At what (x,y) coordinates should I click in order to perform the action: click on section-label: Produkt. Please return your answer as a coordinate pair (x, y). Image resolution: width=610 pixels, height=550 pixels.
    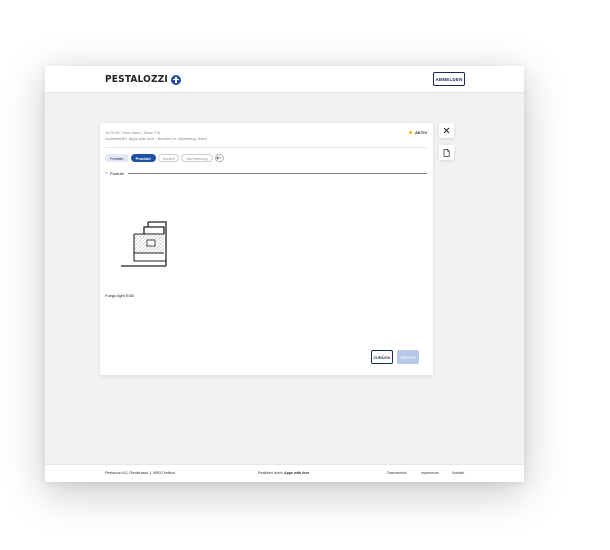
    Looking at the image, I should click on (116, 173).